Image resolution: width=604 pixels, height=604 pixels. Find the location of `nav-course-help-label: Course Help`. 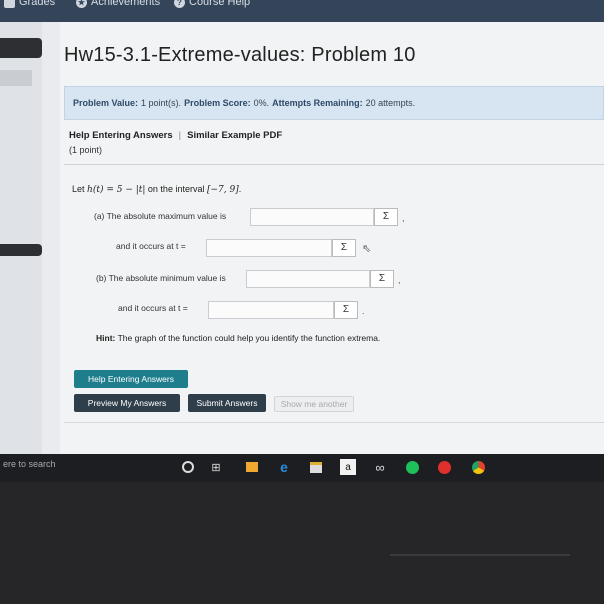

nav-course-help-label: Course Help is located at coordinates (220, 4).